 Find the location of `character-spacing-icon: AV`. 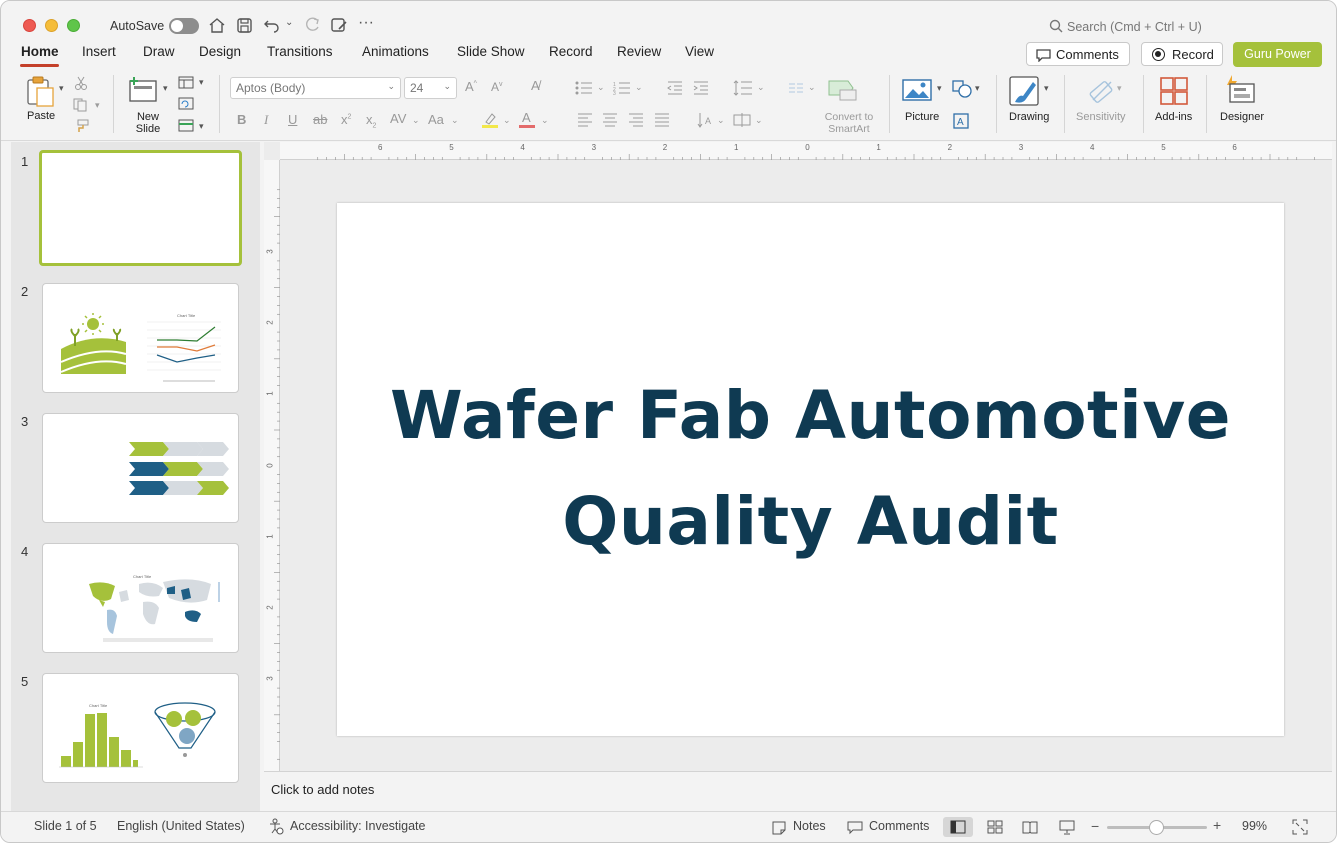

character-spacing-icon: AV is located at coordinates (398, 118).